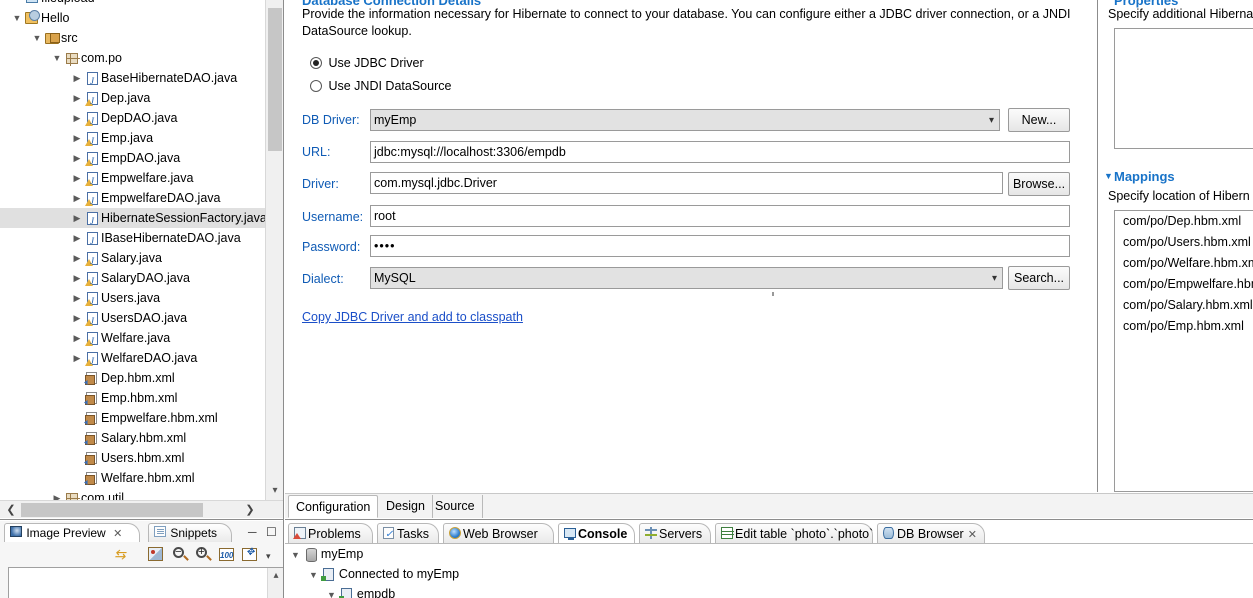 This screenshot has width=1253, height=598. What do you see at coordinates (132, 299) in the screenshot?
I see `tree-item-users-java: ▶ Users.java` at bounding box center [132, 299].